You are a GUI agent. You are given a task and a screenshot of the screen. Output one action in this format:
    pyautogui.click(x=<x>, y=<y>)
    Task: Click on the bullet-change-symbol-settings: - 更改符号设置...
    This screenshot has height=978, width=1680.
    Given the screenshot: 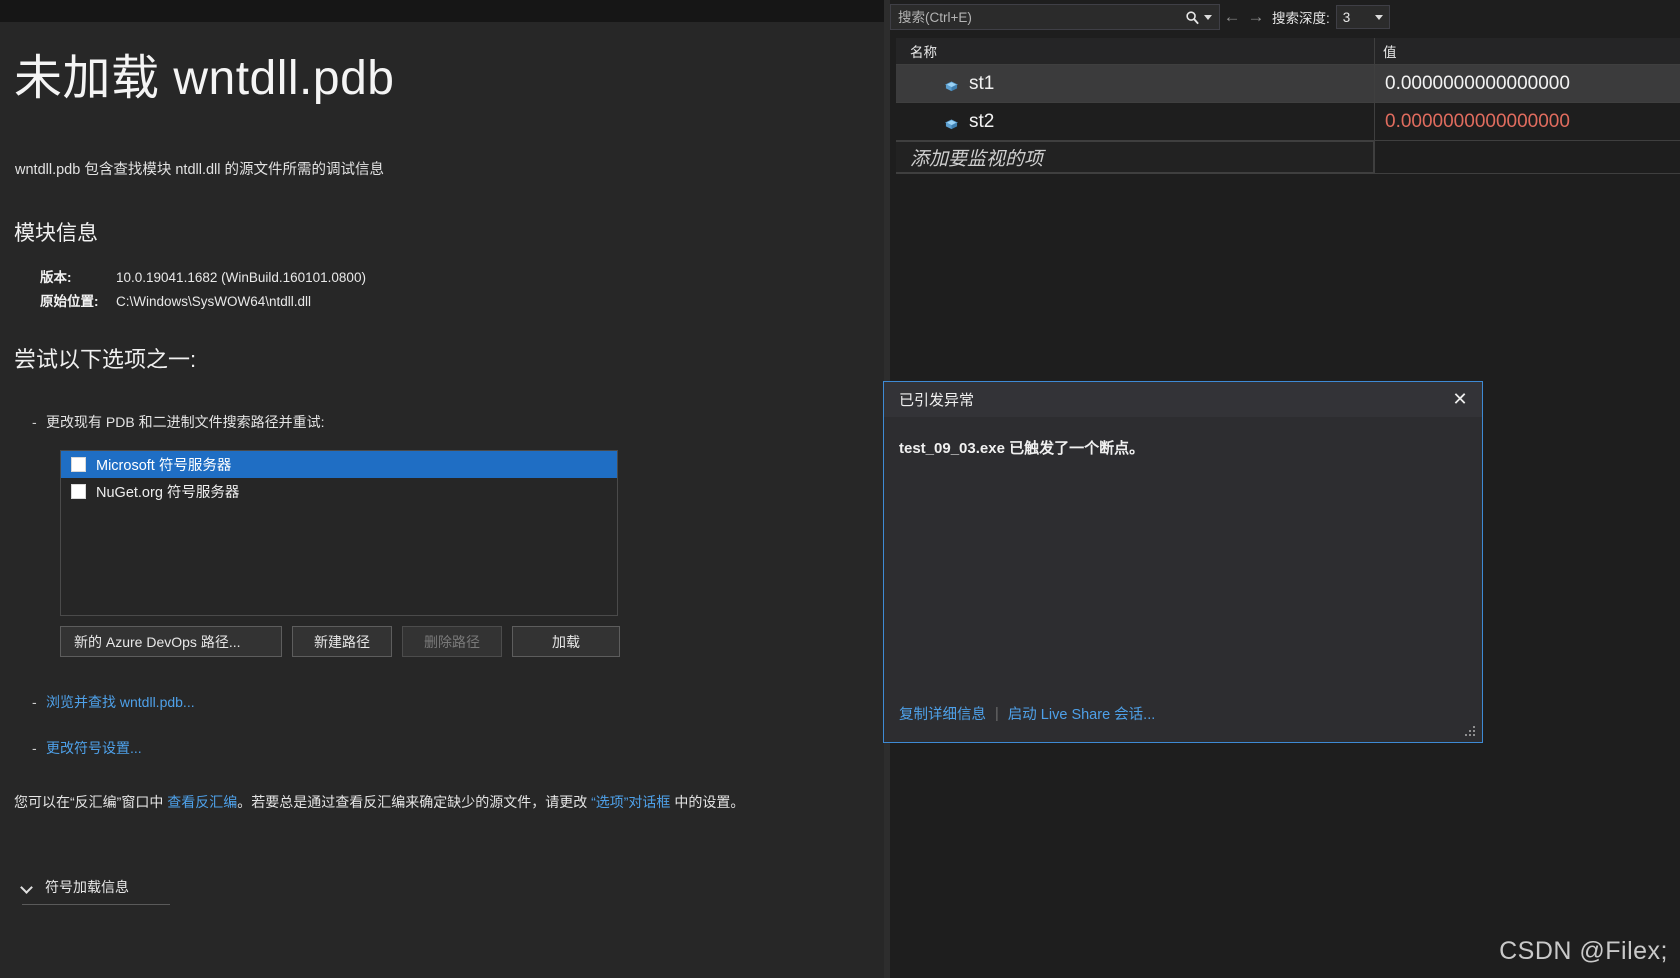 What is the action you would take?
    pyautogui.click(x=87, y=748)
    